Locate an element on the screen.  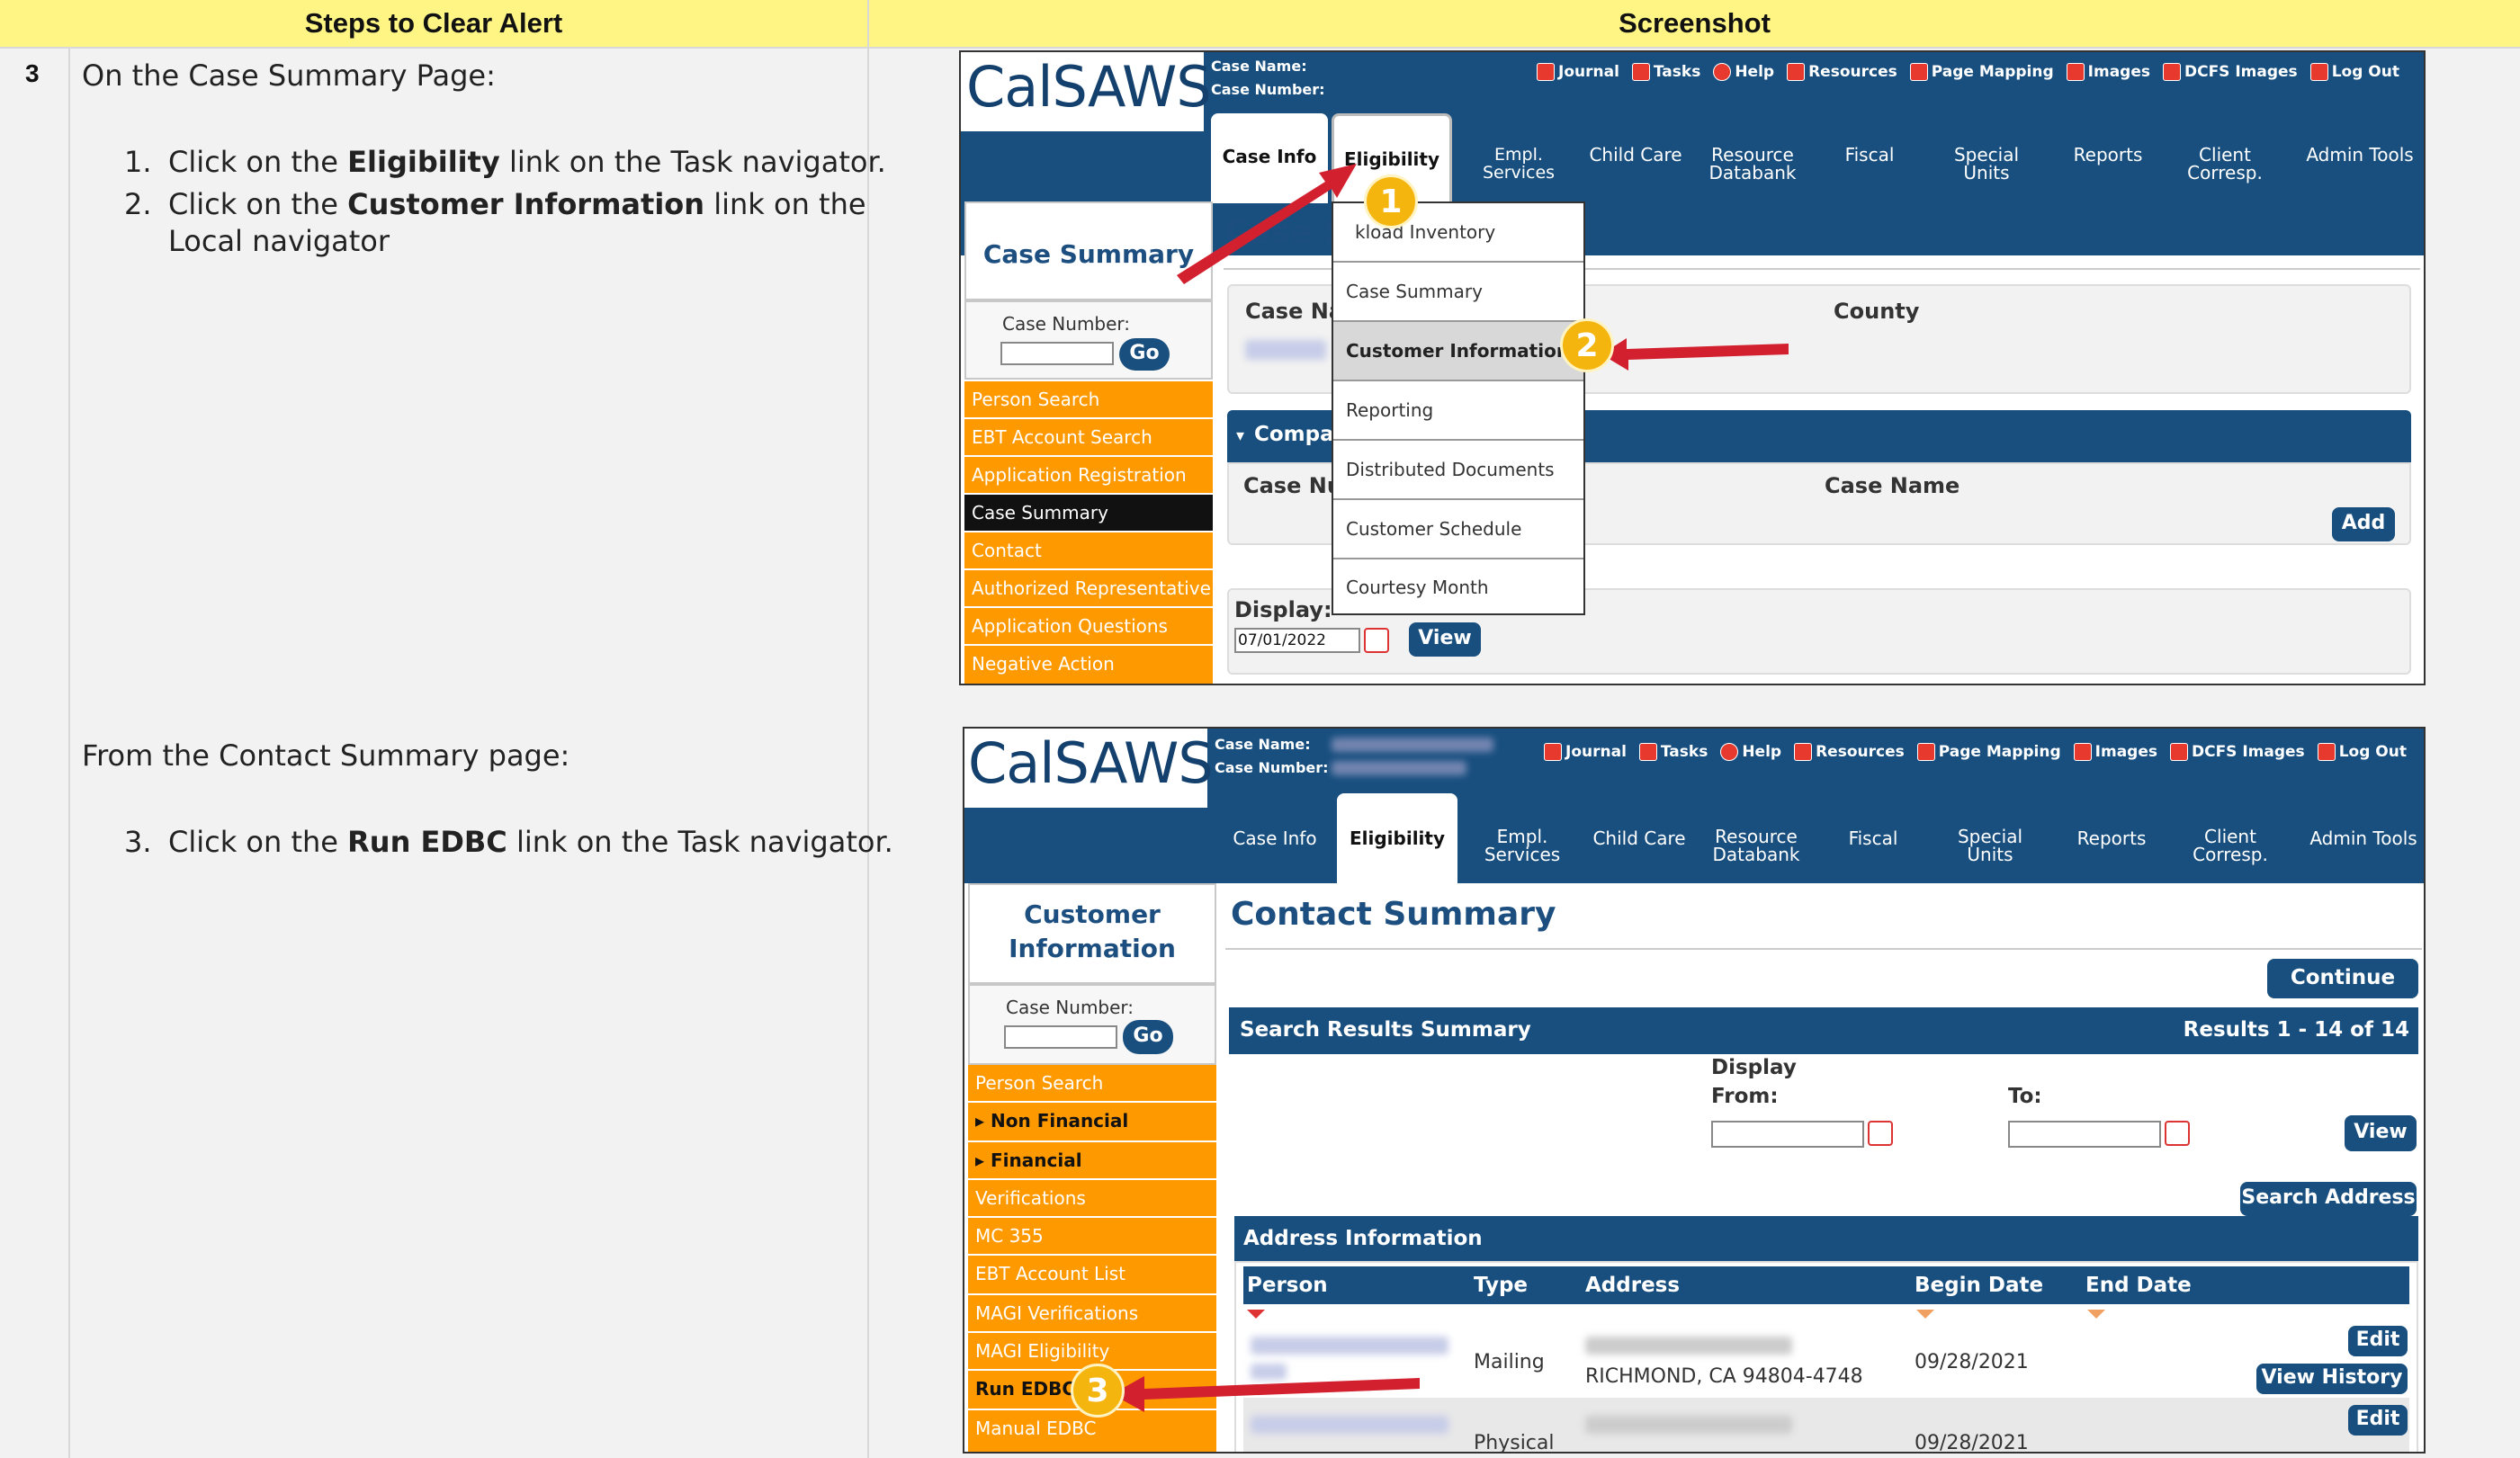
item2-pre: Click on the is located at coordinates (258, 204).